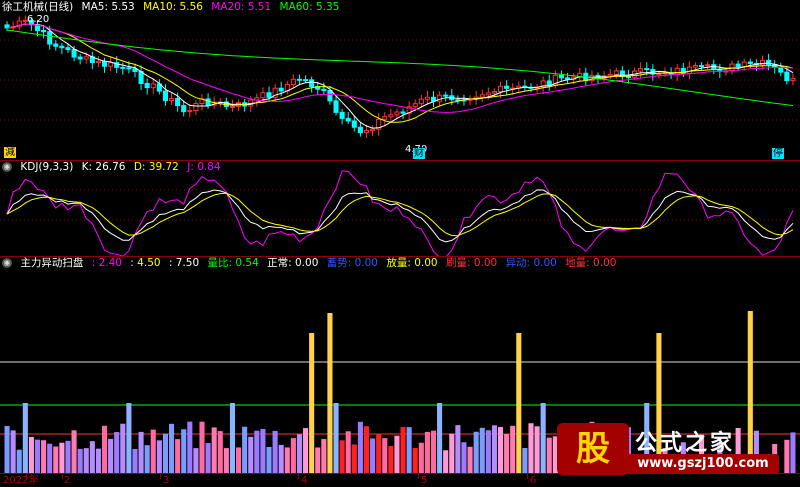 This screenshot has width=800, height=487. I want to click on volume-ratio-label: 量比: 0.54, so click(233, 263).